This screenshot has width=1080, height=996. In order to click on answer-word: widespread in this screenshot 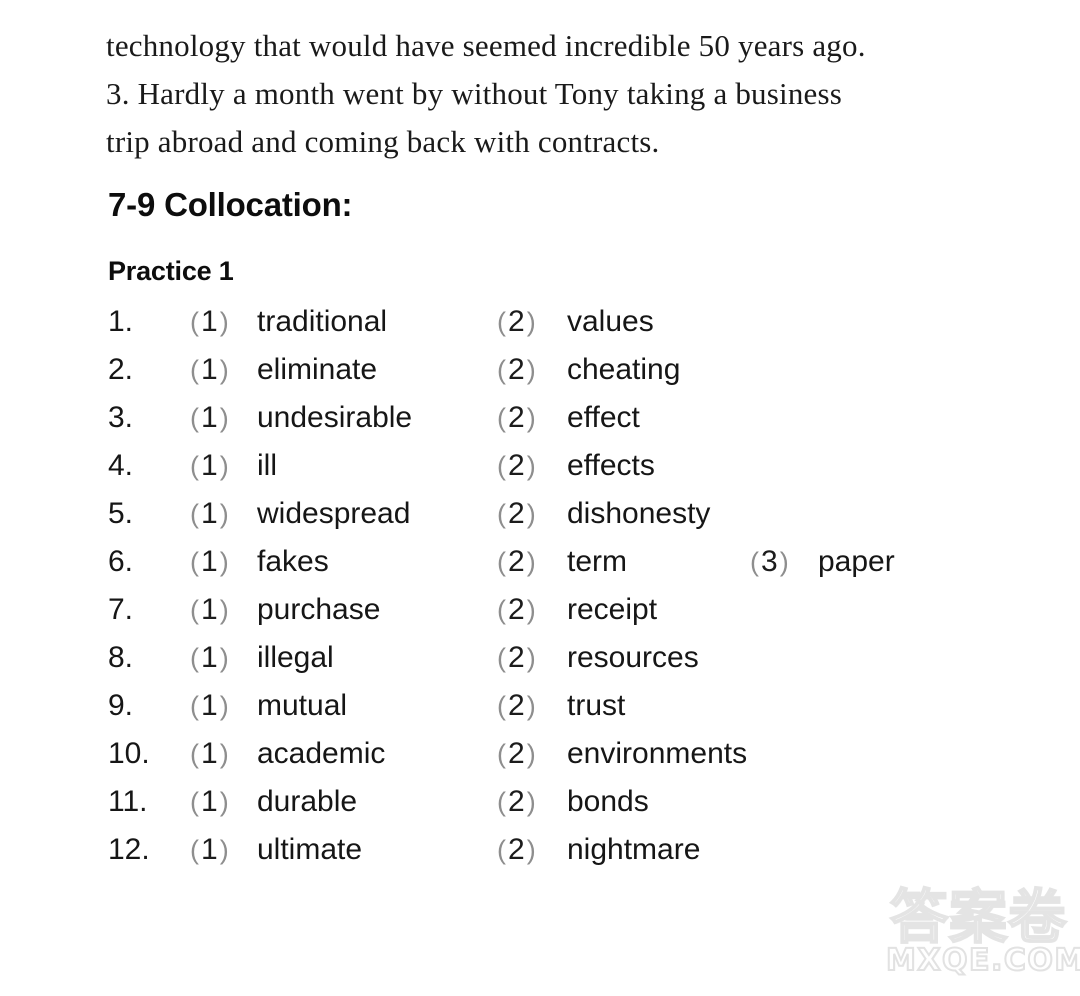, I will do `click(334, 513)`.